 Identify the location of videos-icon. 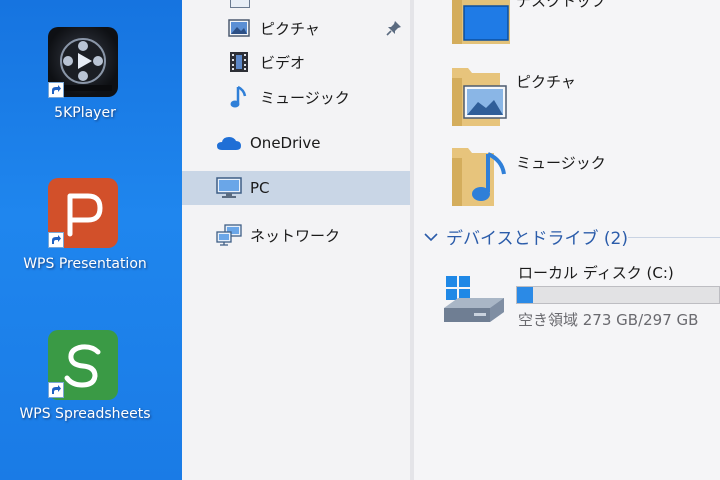
(239, 62).